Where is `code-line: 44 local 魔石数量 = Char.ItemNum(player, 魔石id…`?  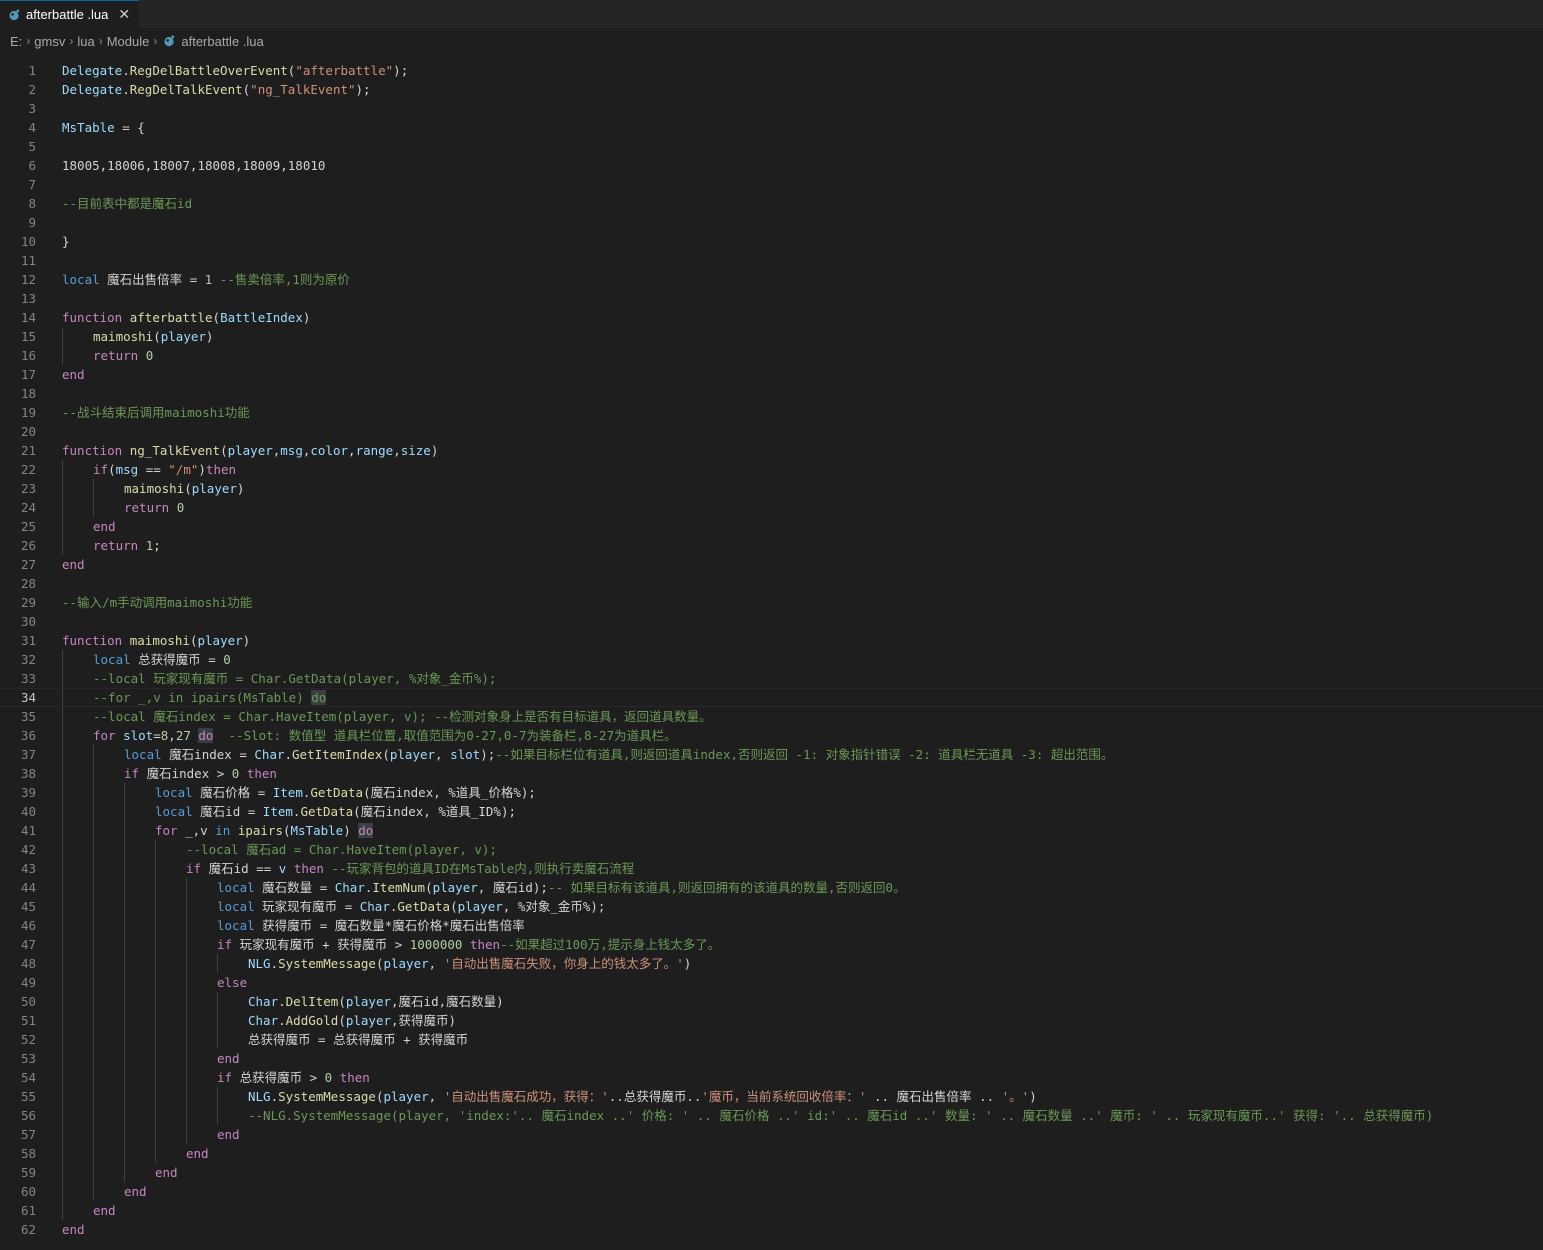 code-line: 44 local 魔石数量 = Char.ItemNum(player, 魔石id… is located at coordinates (771, 887).